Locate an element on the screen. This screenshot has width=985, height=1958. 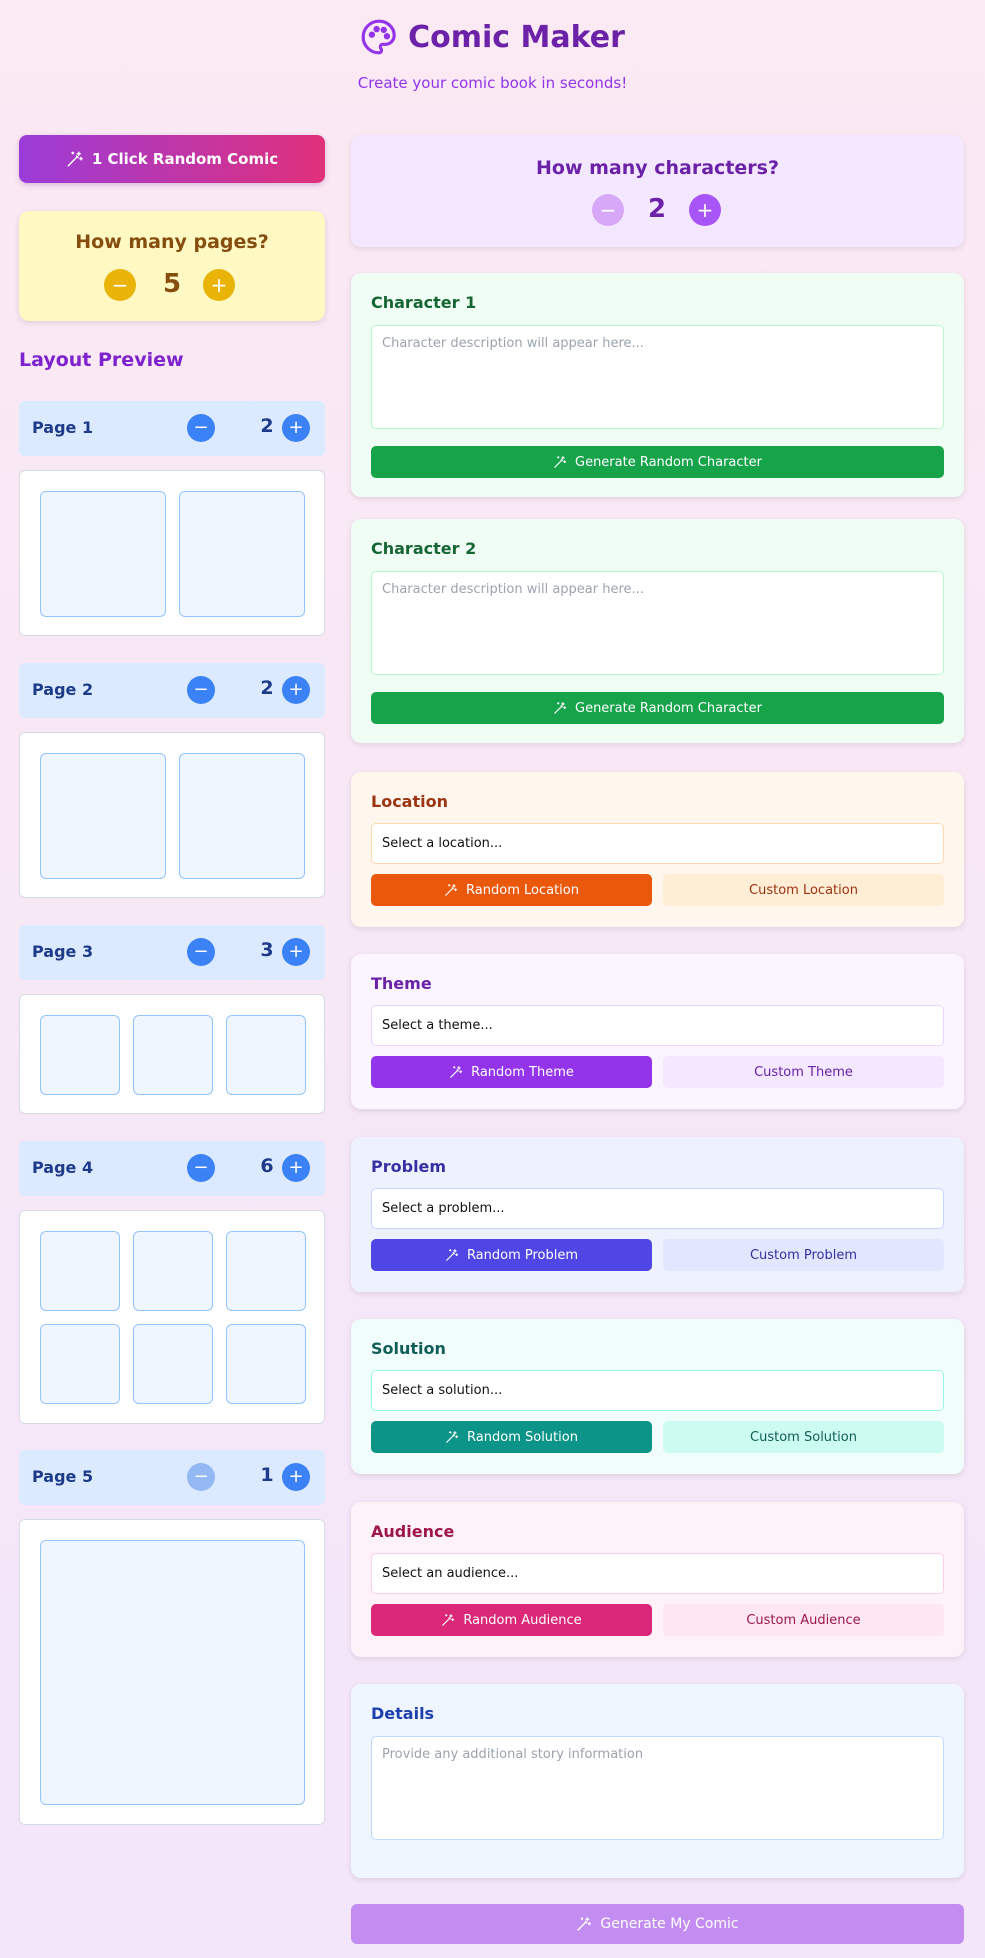
page-2-header: Page 2 − 2 + is located at coordinates (172, 690).